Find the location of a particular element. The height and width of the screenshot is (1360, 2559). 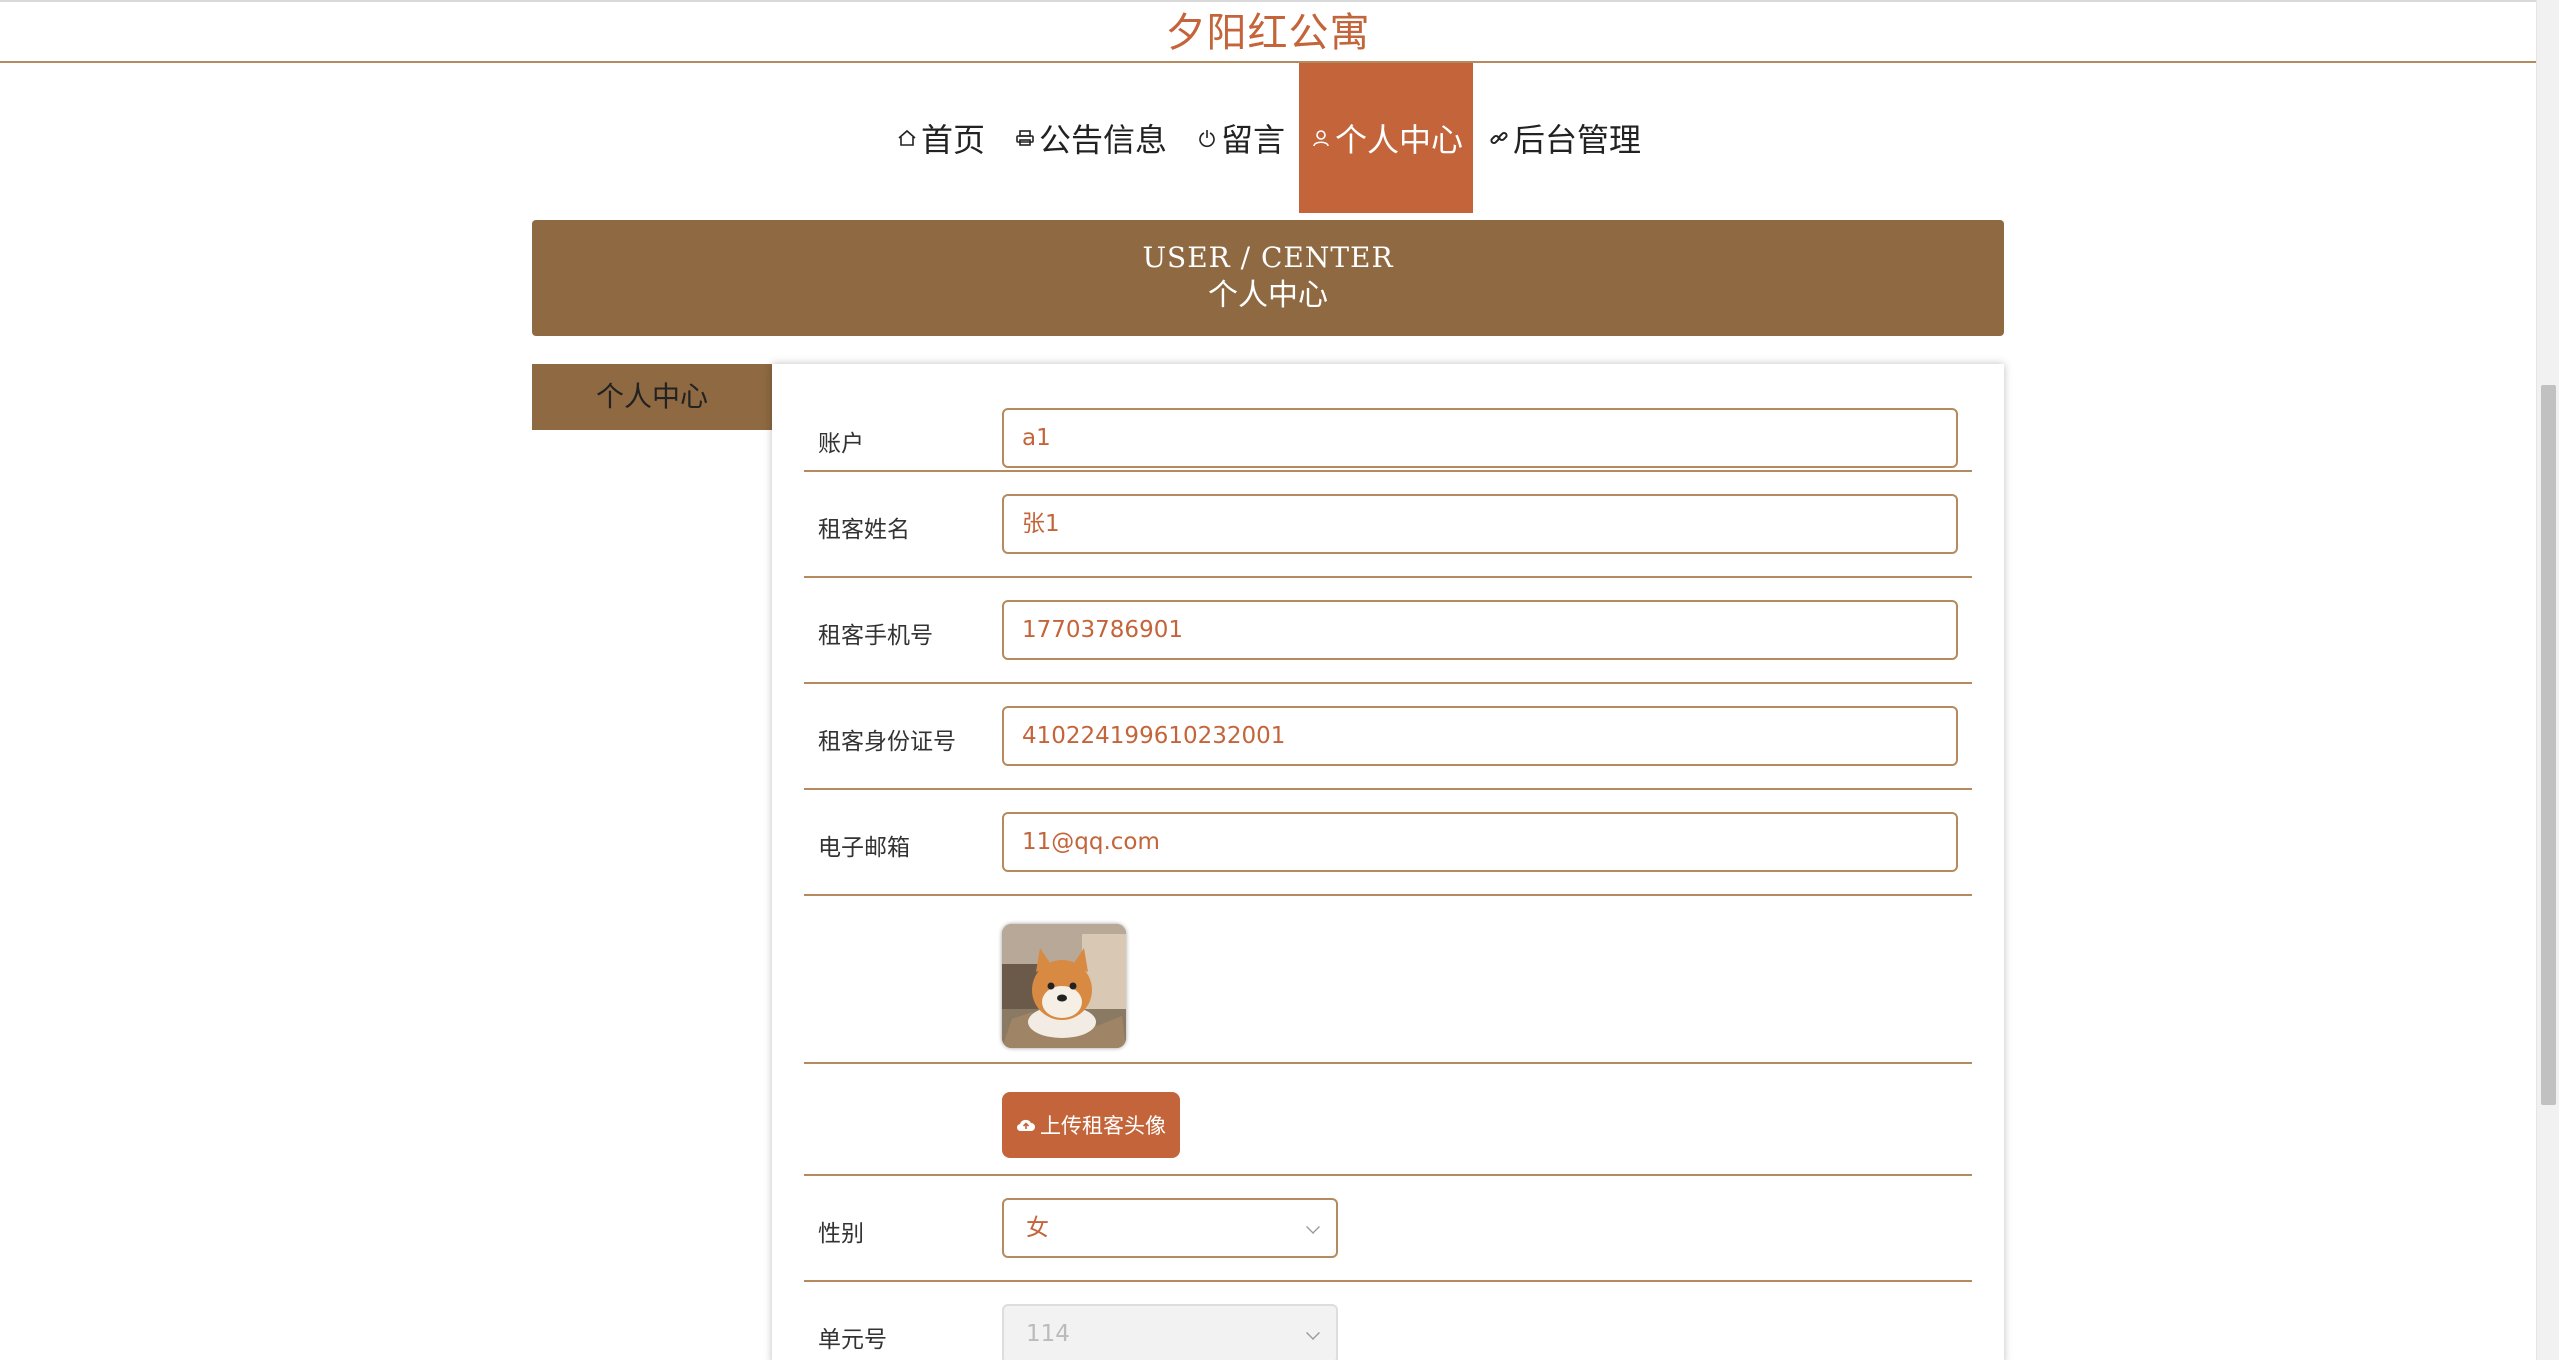

nav-item-notices: 公告信息 is located at coordinates (1090, 138).